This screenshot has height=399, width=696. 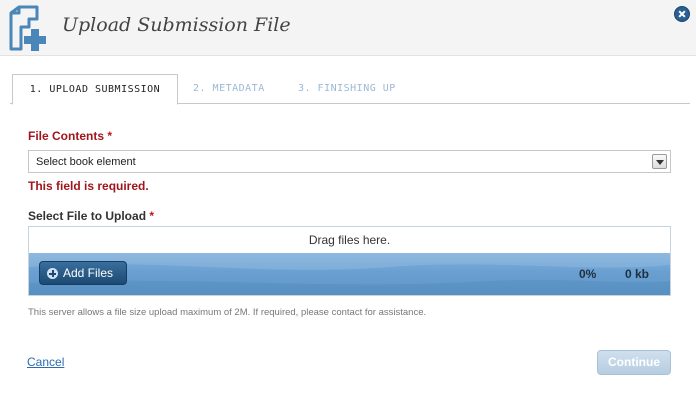 I want to click on upload-percent: 0%, so click(x=588, y=274).